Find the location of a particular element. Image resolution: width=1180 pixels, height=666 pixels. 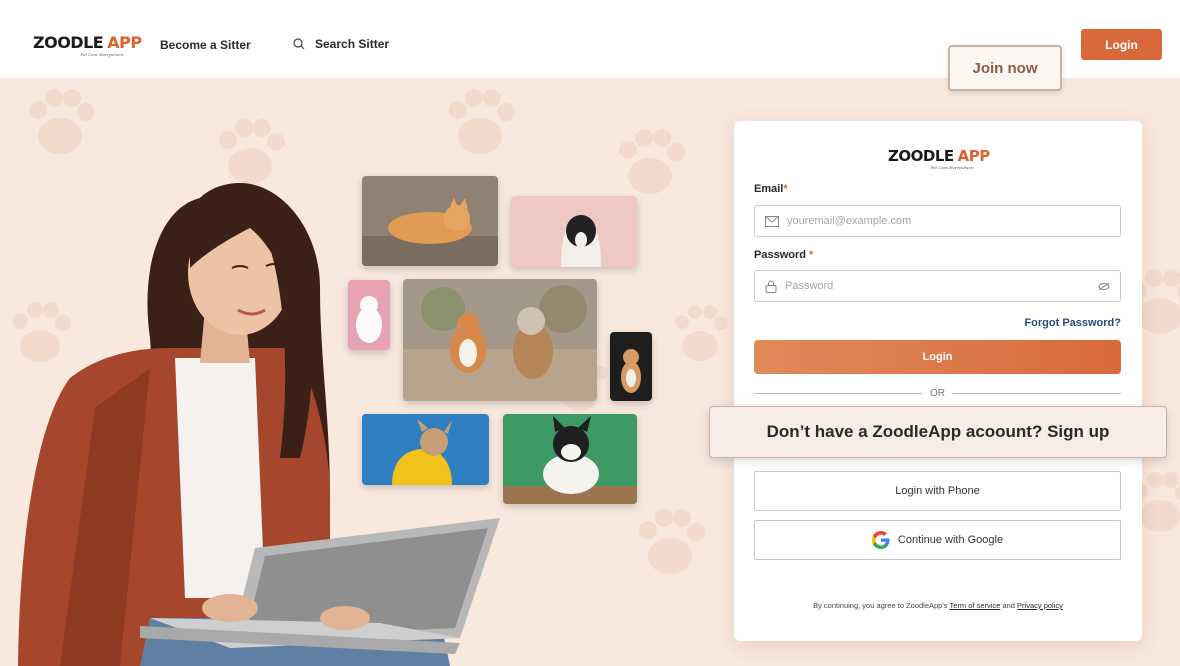

login-with-phone-label: Login with Phone is located at coordinates (937, 491).